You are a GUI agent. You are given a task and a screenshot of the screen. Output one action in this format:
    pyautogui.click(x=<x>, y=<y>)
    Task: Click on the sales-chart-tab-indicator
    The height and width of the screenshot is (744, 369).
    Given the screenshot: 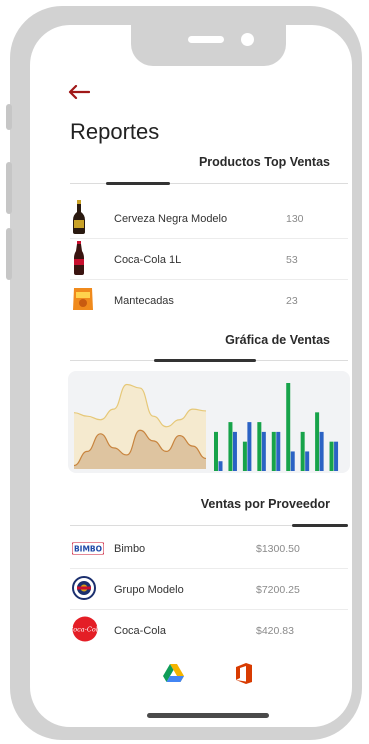 What is the action you would take?
    pyautogui.click(x=205, y=360)
    